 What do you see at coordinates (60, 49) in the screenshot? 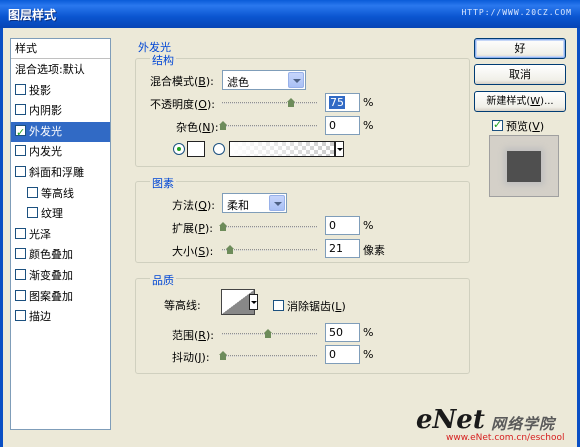
I see `style-list-header: 样式` at bounding box center [60, 49].